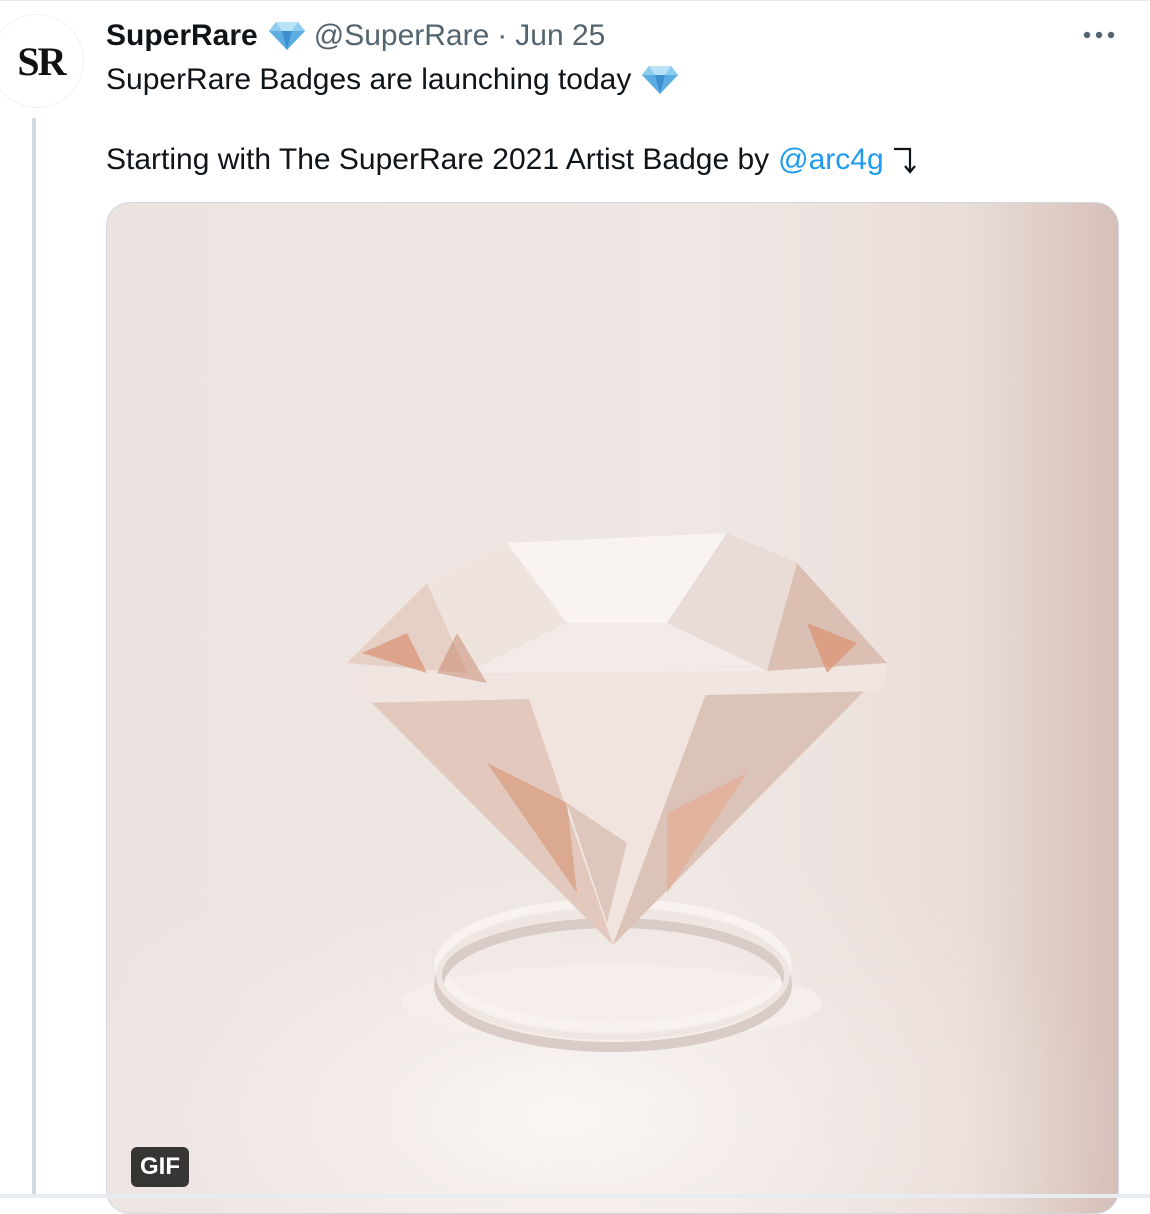  I want to click on down-right-arrow-icon, so click(905, 160).